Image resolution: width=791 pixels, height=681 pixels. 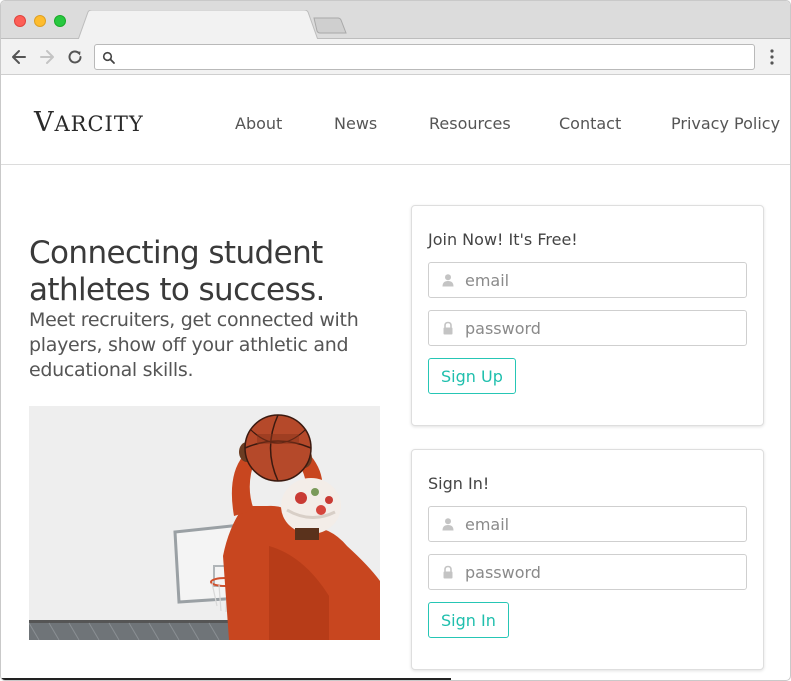 I want to click on hero-title-line2: athletes to success., so click(x=177, y=290).